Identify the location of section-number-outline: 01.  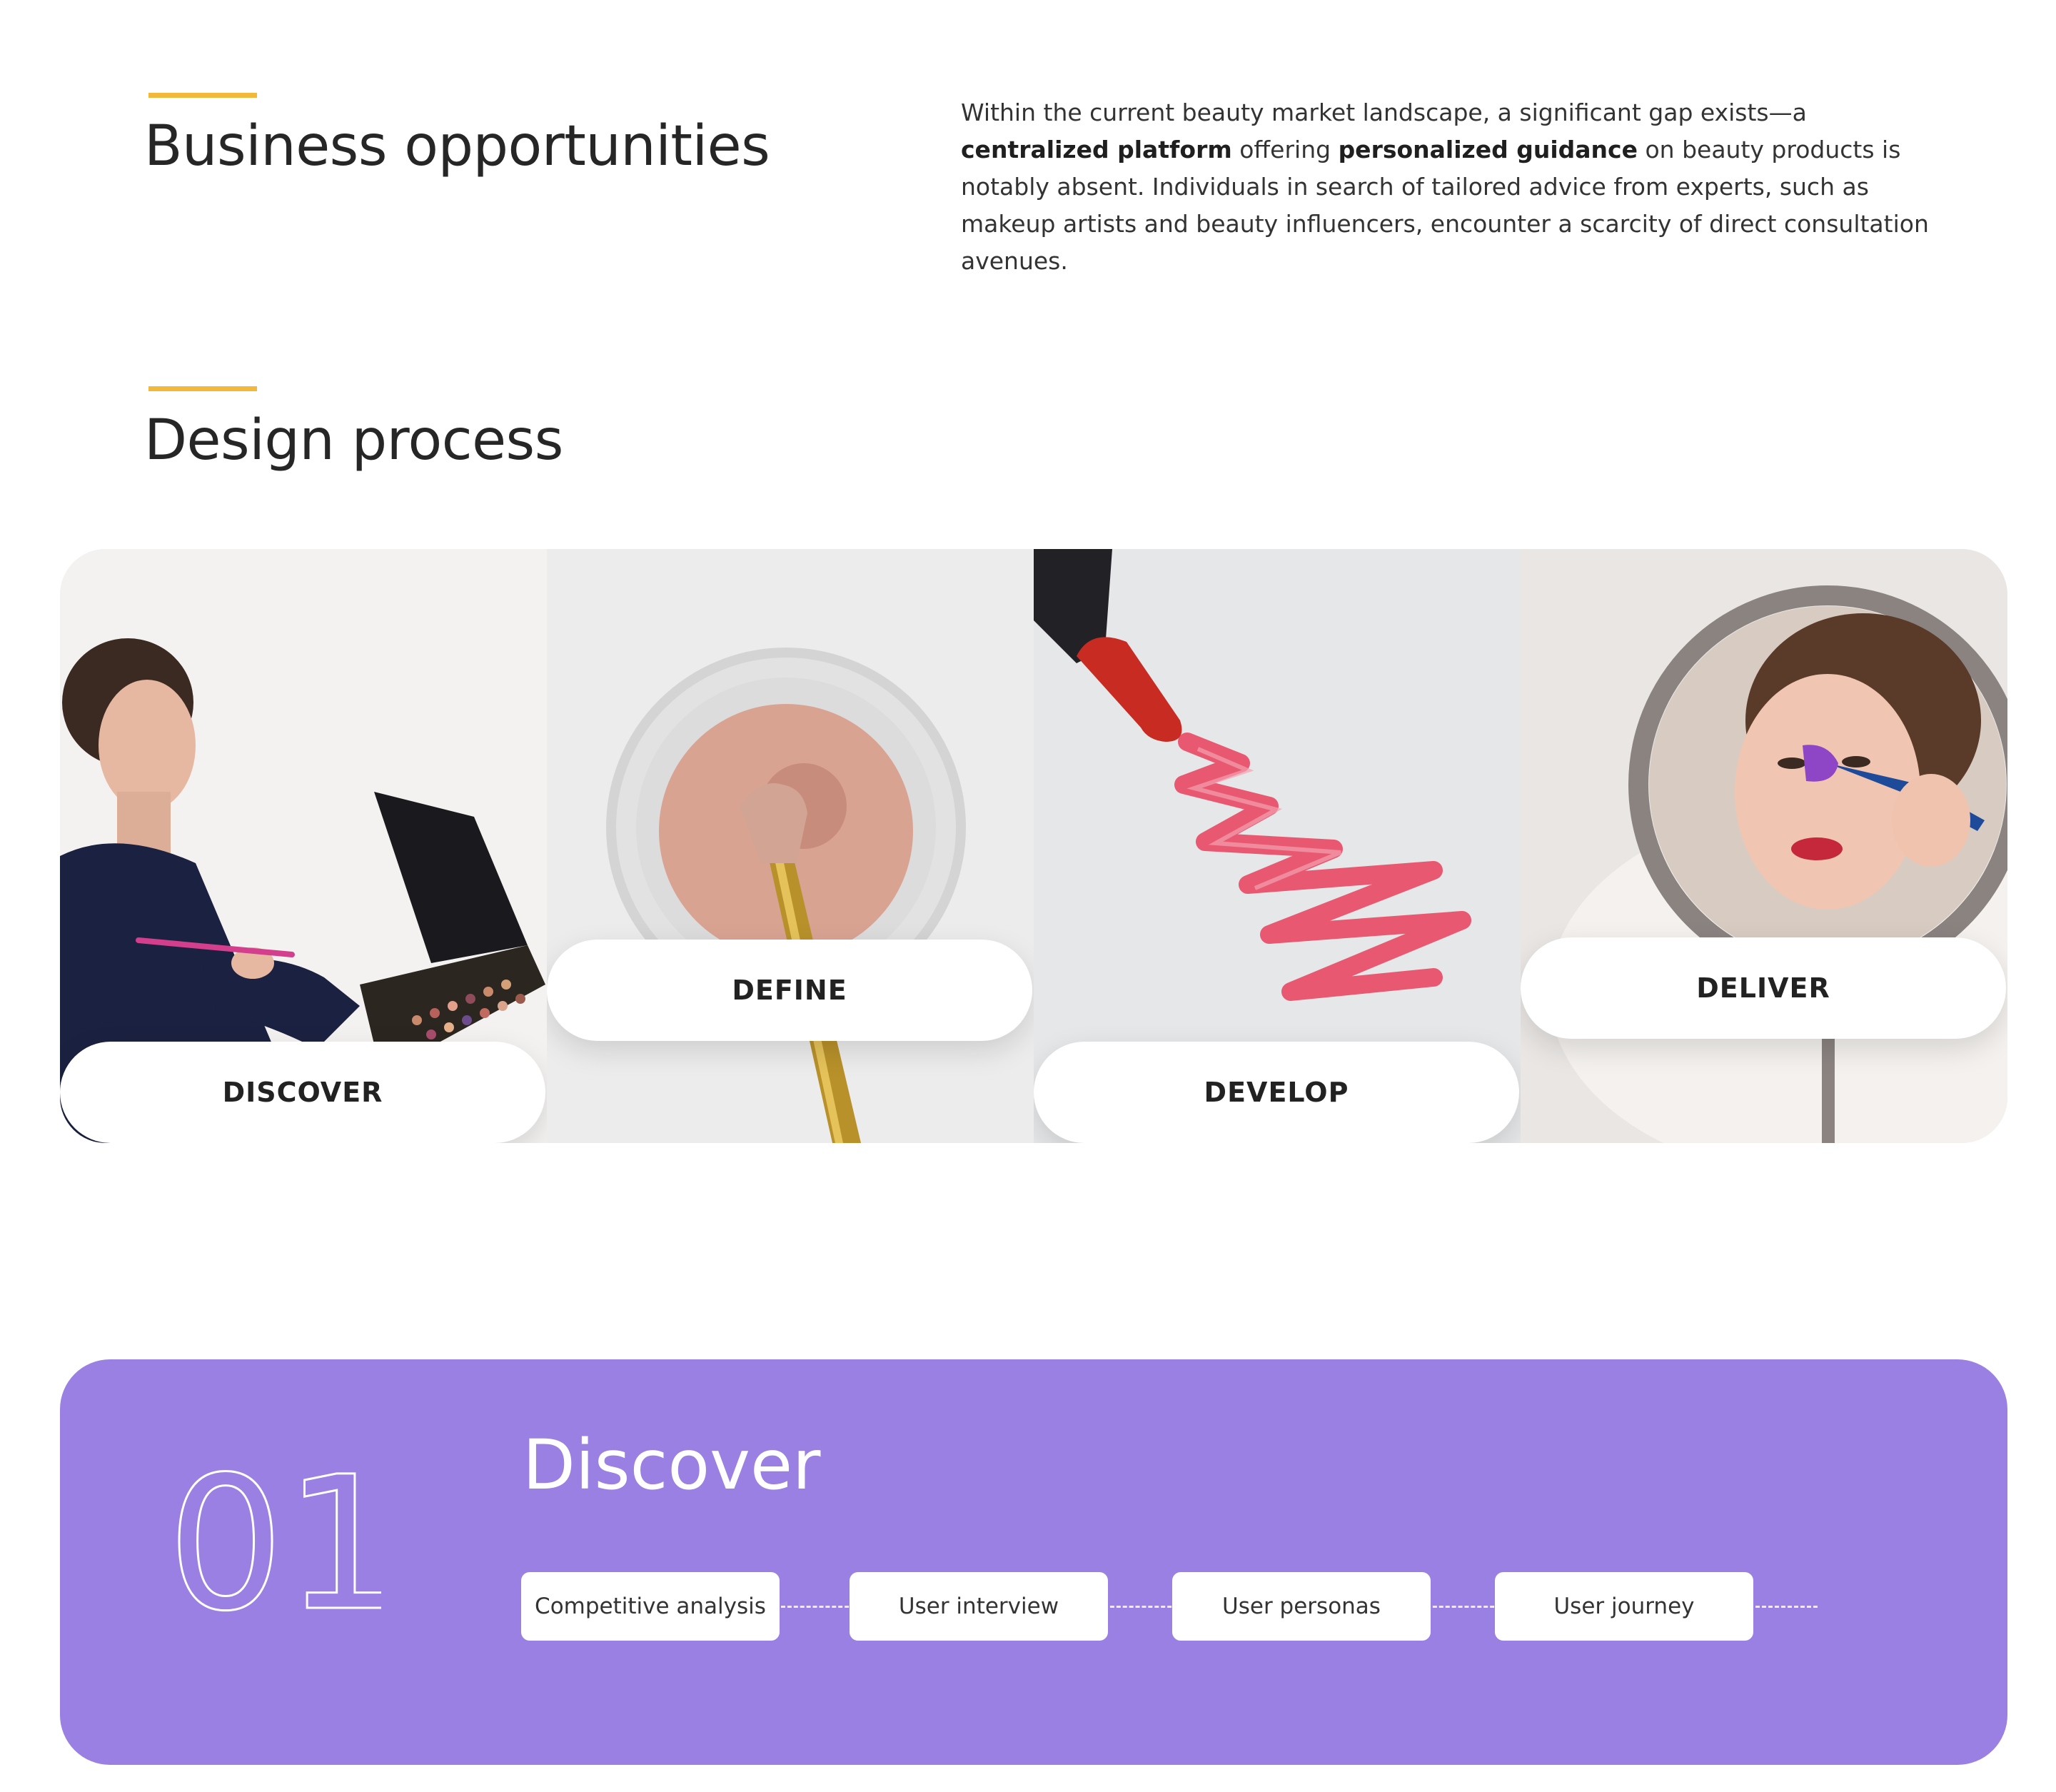
(274, 1544).